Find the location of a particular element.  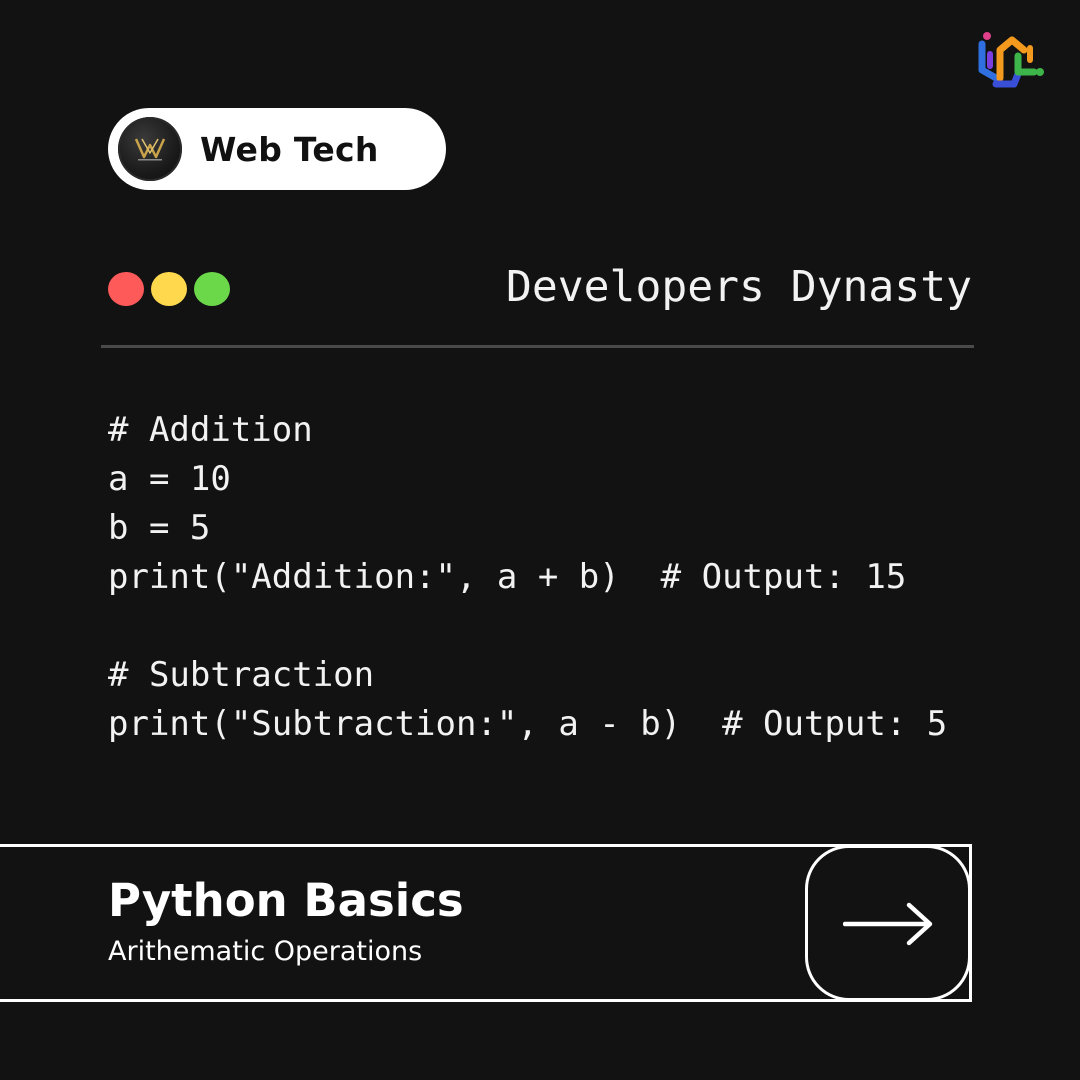

code-line: # Addition is located at coordinates (210, 430).